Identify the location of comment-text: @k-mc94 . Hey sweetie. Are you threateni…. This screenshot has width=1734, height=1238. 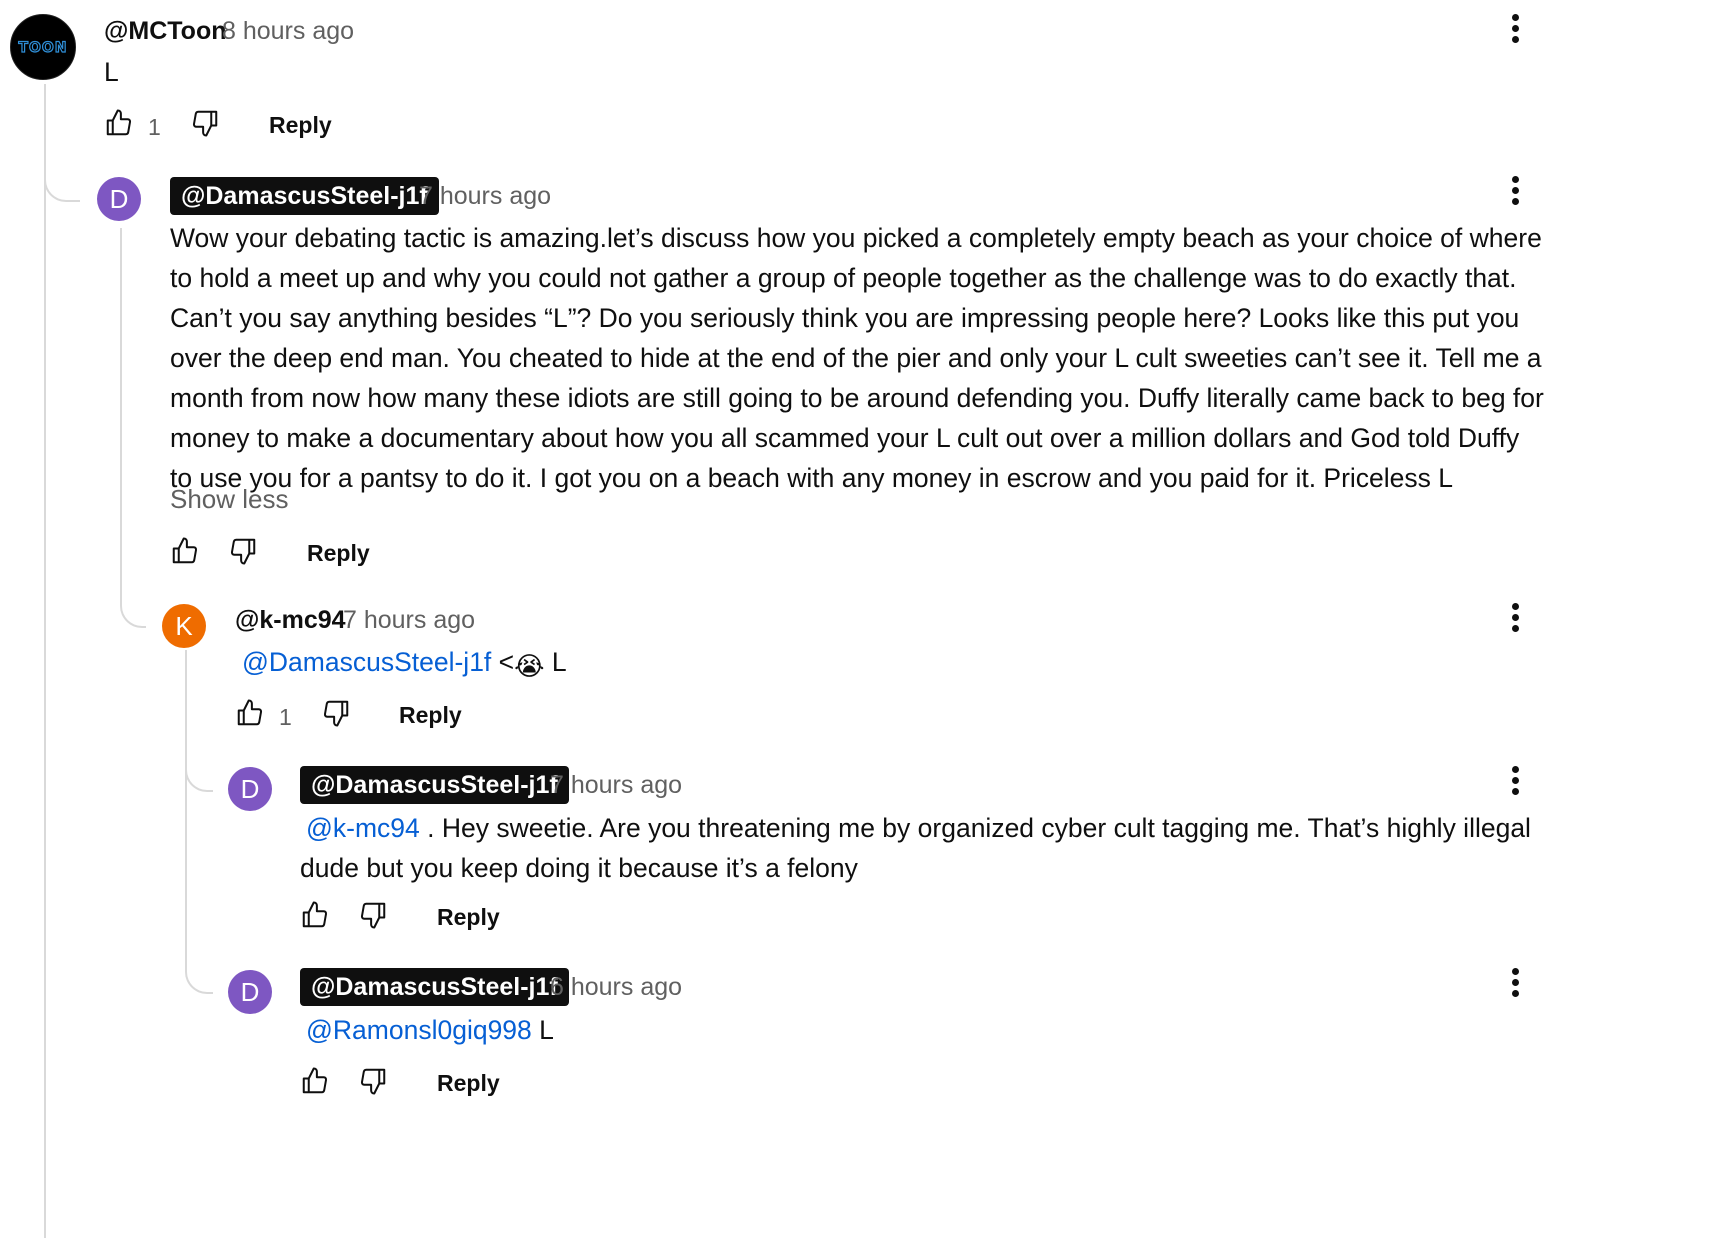
(925, 848).